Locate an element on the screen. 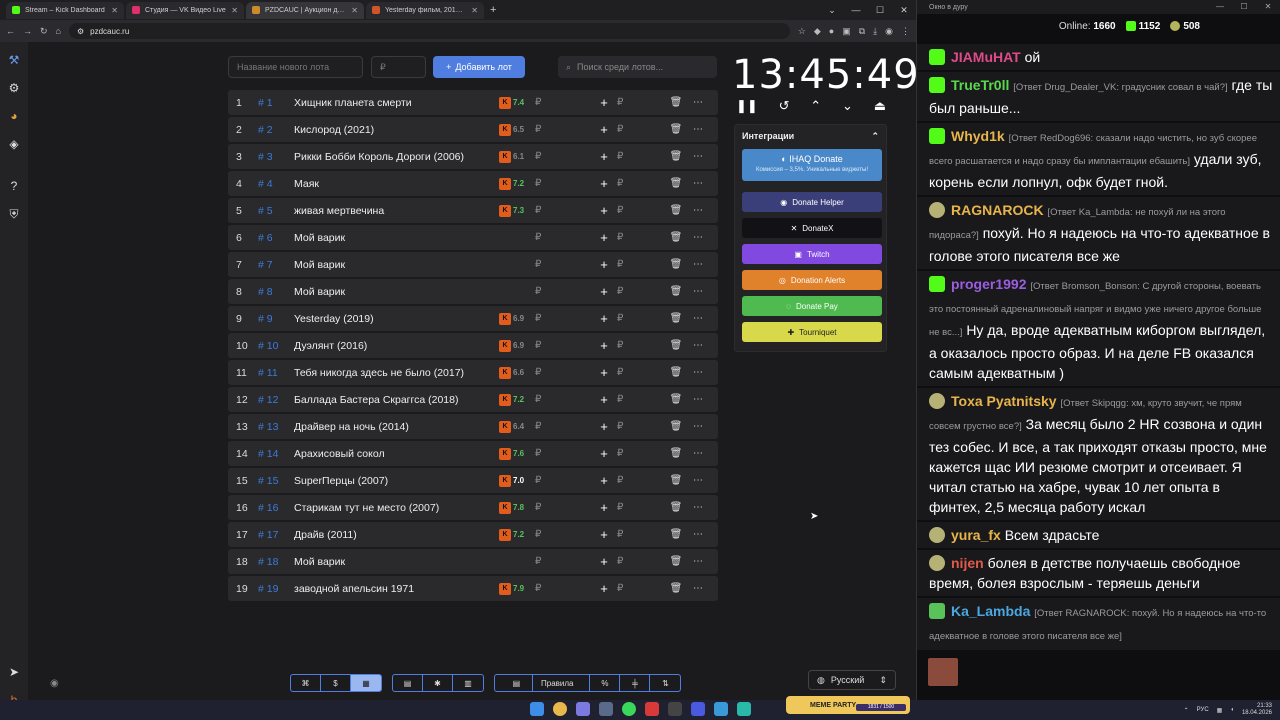  lot-rating-badge: K 6.6 is located at coordinates (516, 372).